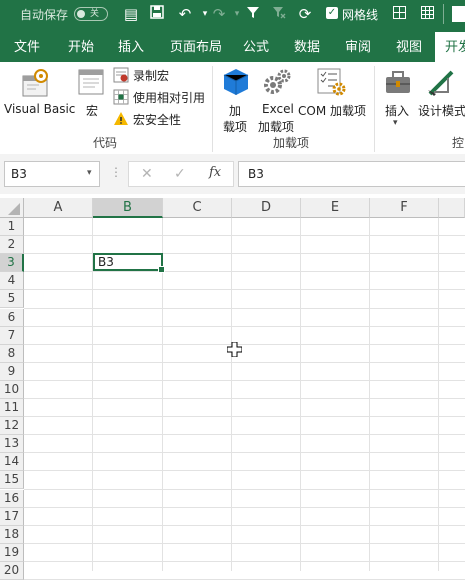  What do you see at coordinates (12, 227) in the screenshot?
I see `row-header-1: 1` at bounding box center [12, 227].